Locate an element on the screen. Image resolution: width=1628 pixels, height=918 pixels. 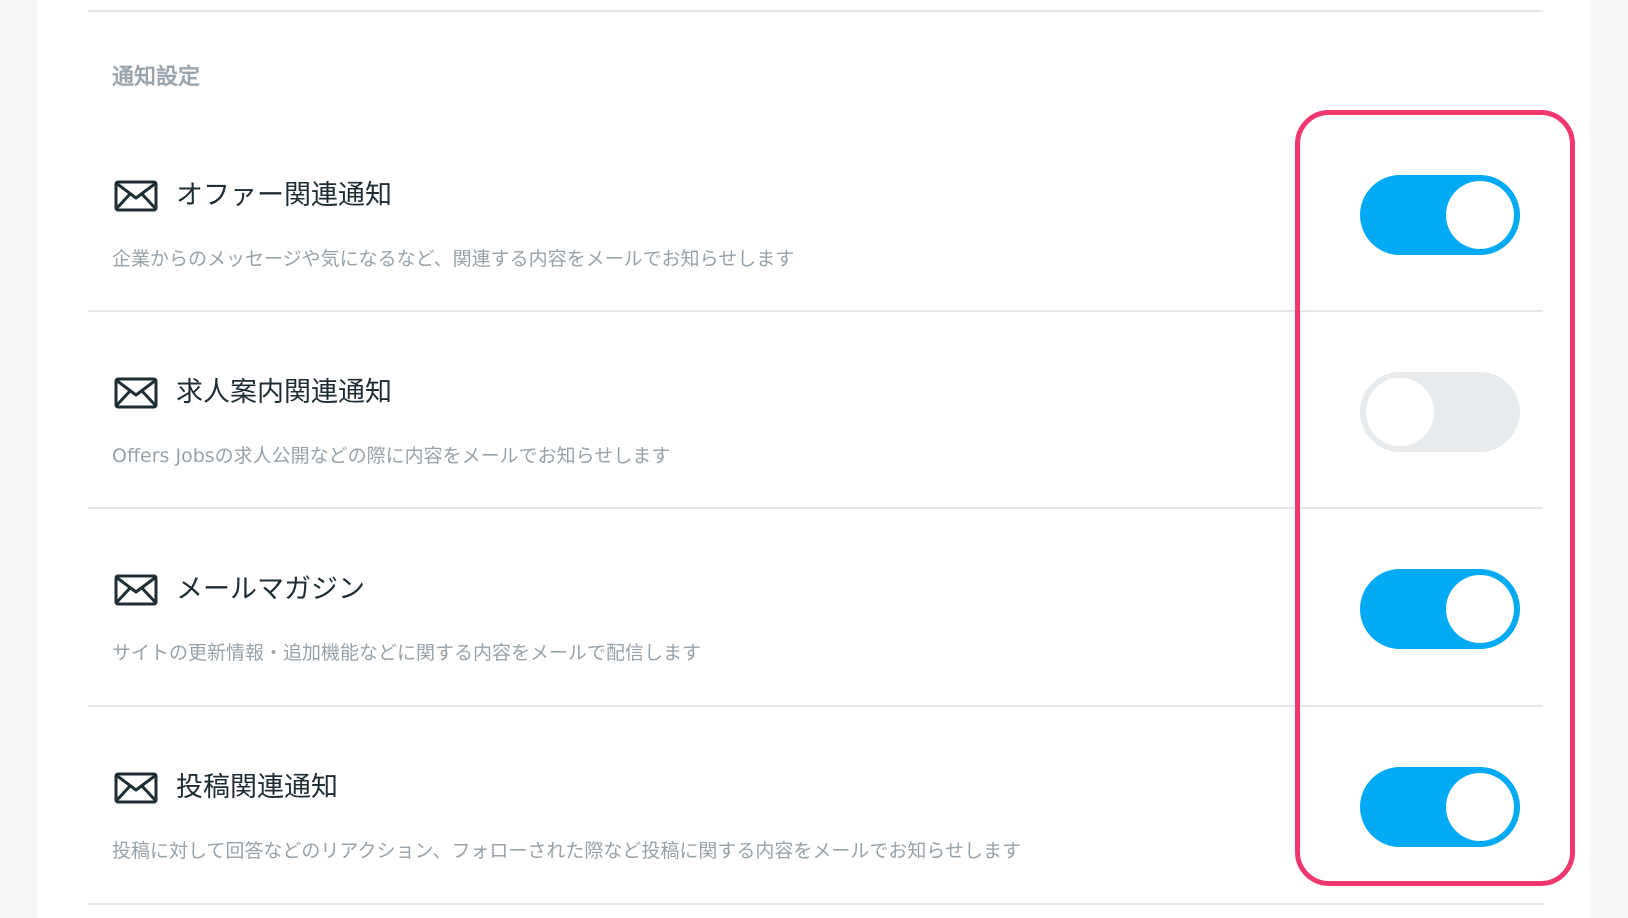
notification-title: 投稿関連通知 is located at coordinates (257, 787).